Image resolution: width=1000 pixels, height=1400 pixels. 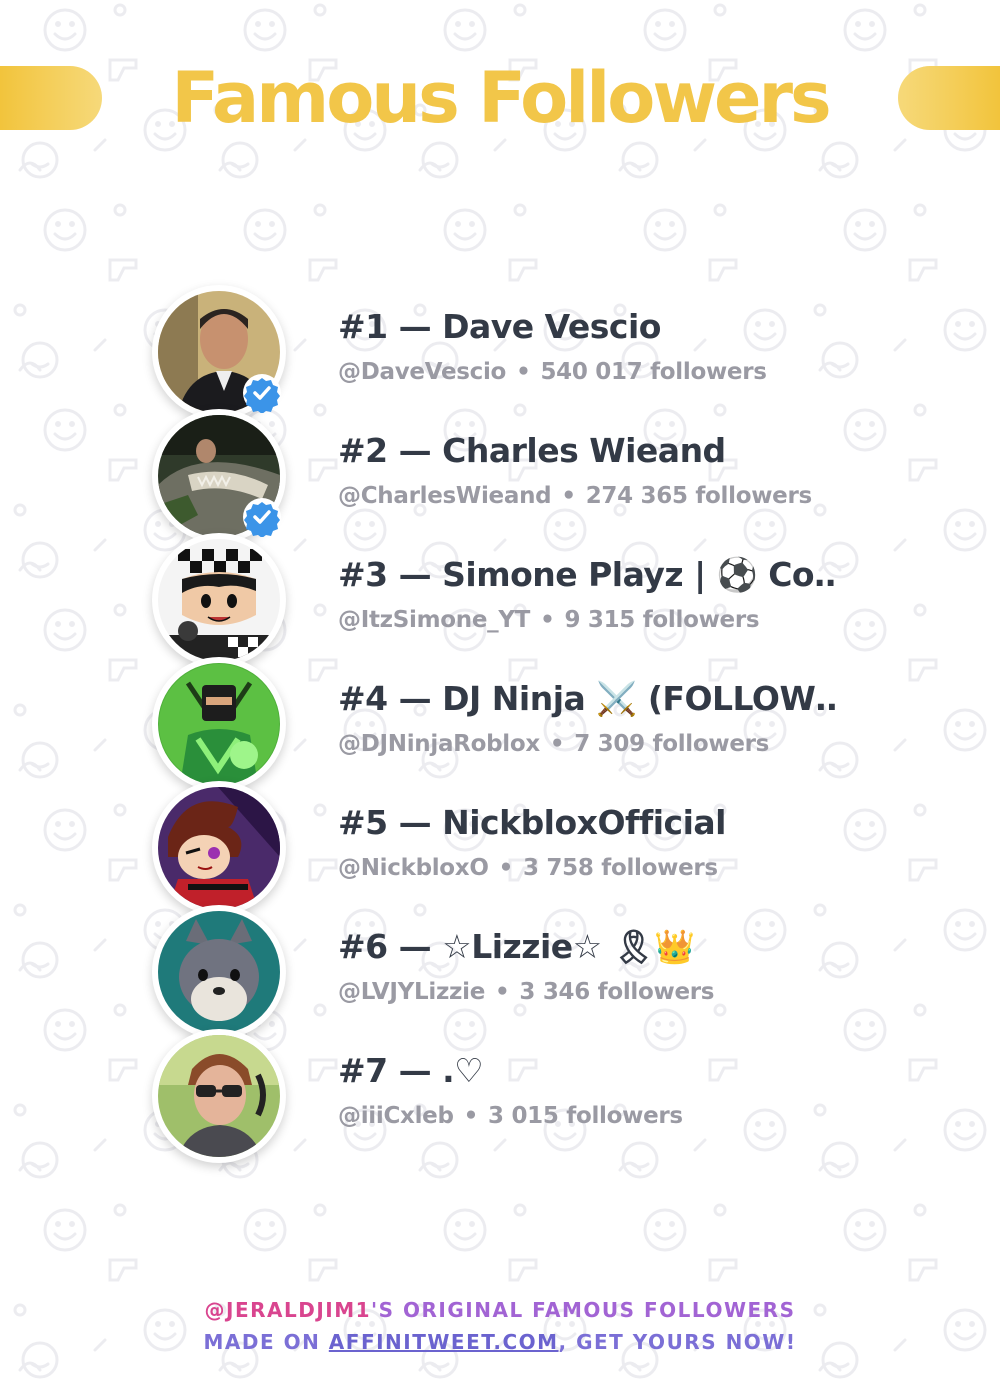 I want to click on wolf-cartoon-icon, so click(x=219, y=972).